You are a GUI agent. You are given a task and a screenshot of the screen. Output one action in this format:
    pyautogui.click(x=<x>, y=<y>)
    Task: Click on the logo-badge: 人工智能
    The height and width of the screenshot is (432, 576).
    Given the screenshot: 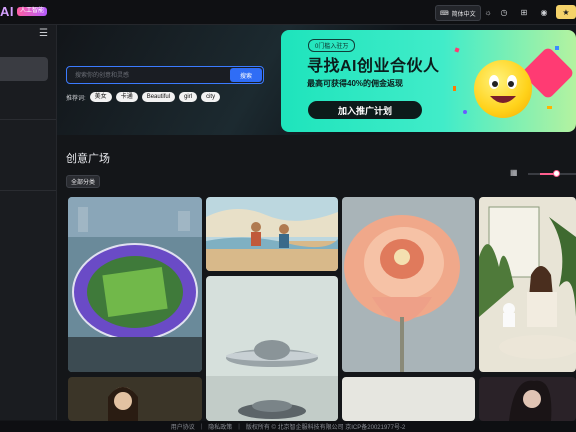 What is the action you would take?
    pyautogui.click(x=32, y=11)
    